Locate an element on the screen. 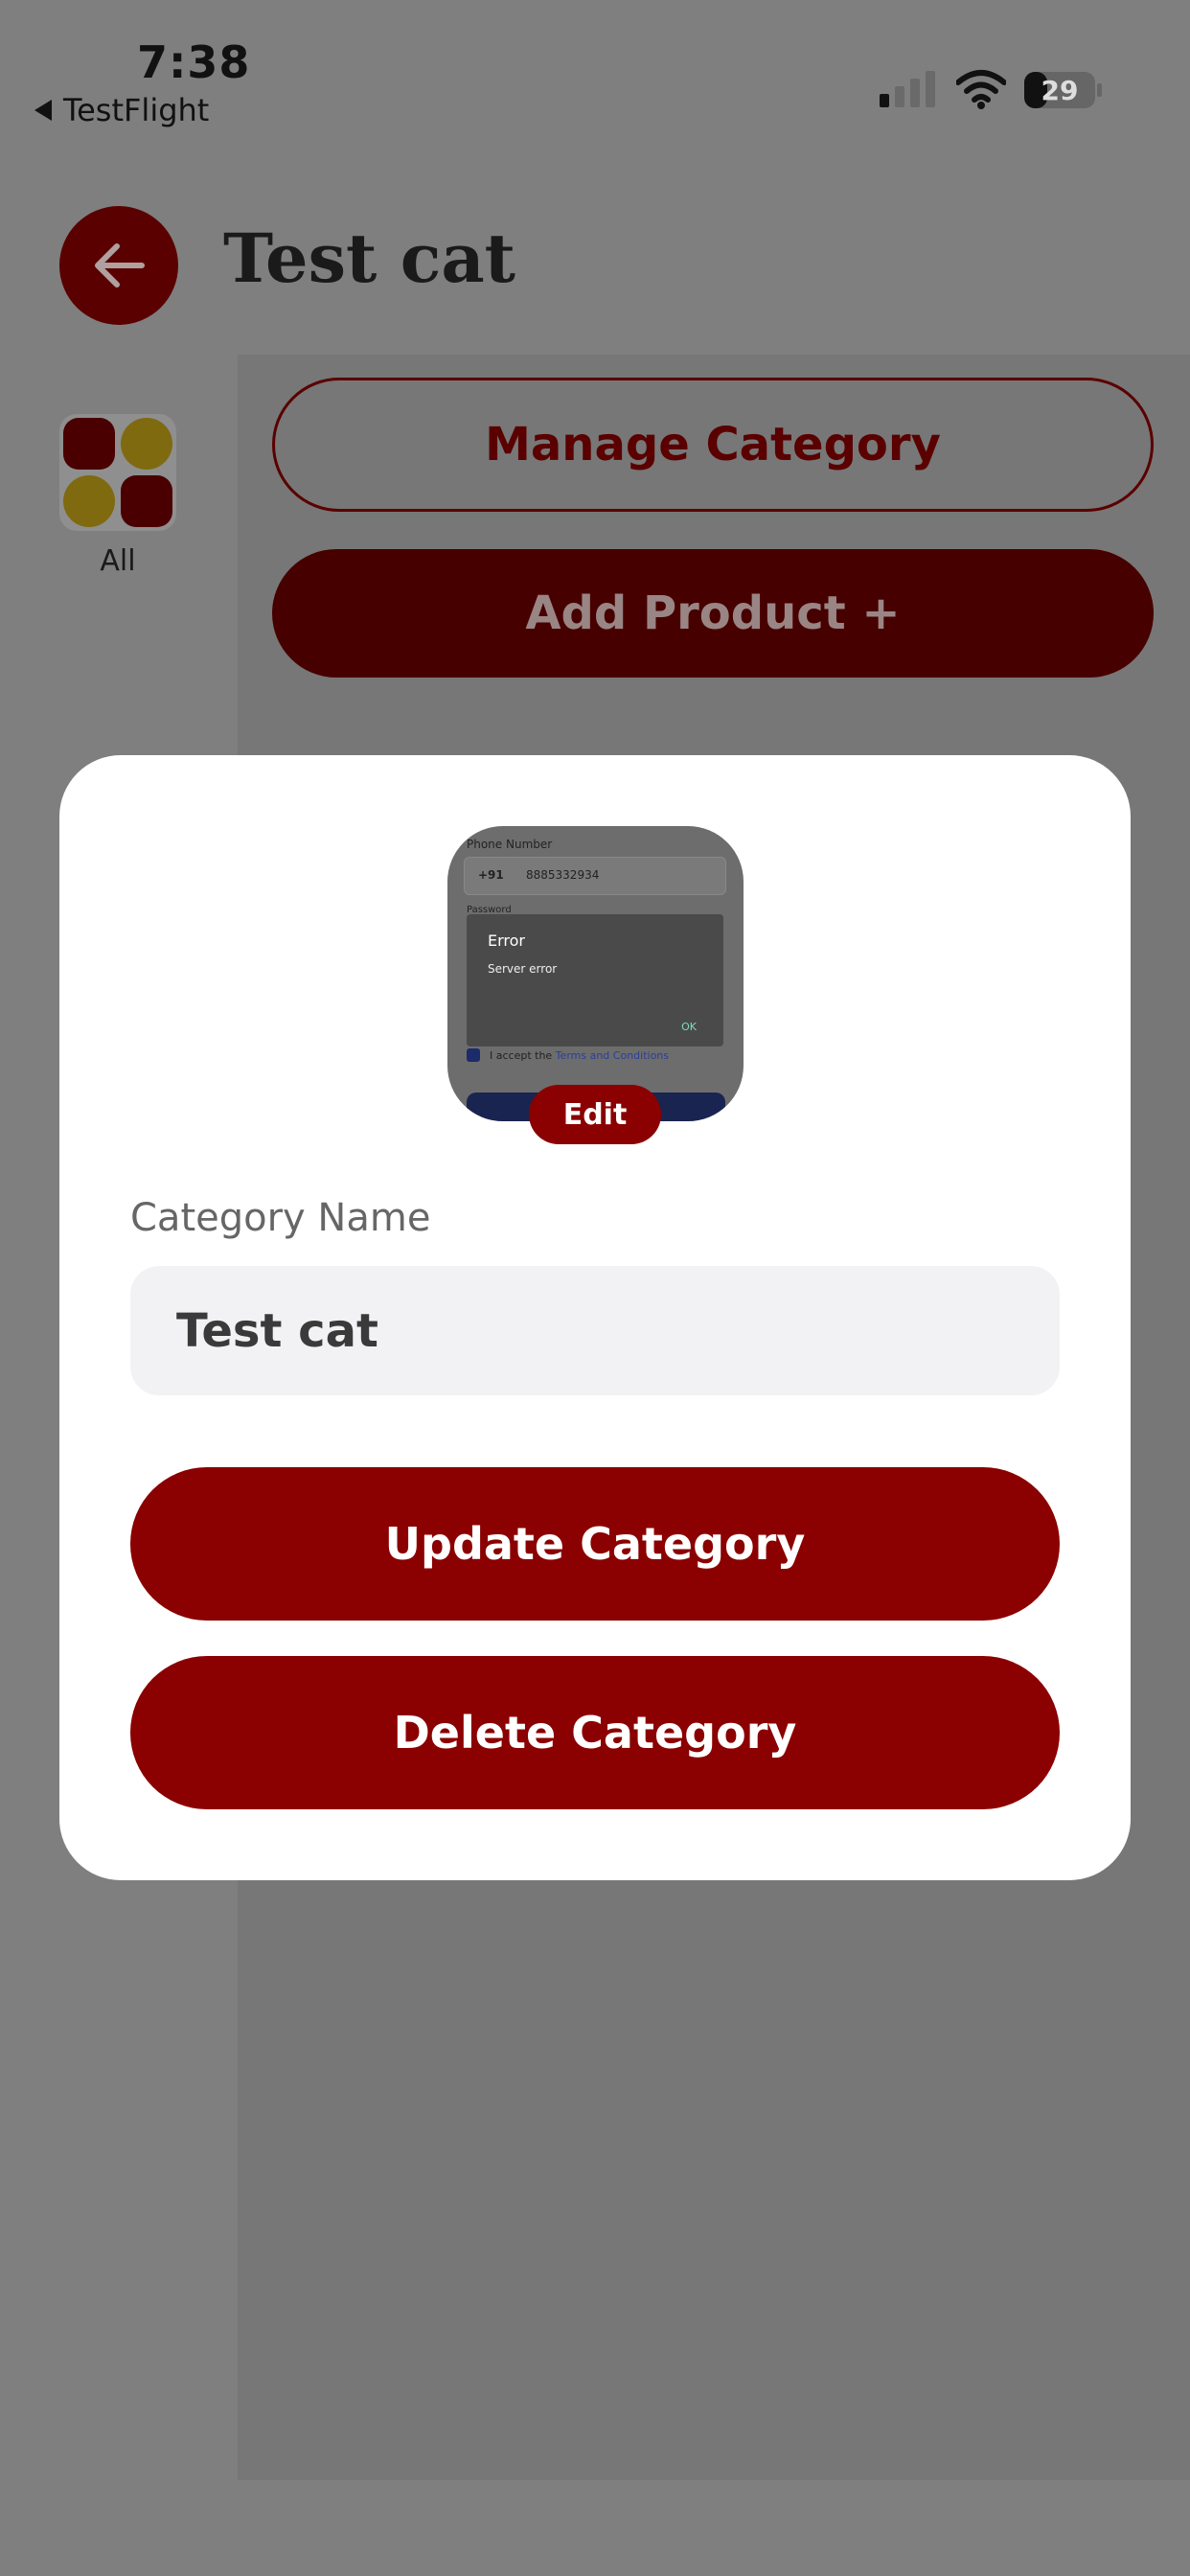 The width and height of the screenshot is (1190, 2576). preview-phone-box: +91 8885332934 is located at coordinates (595, 876).